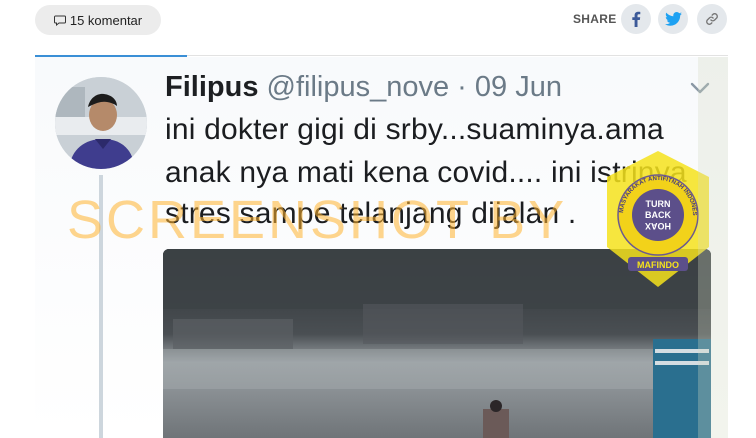  I want to click on comment-bubble-icon, so click(59, 20).